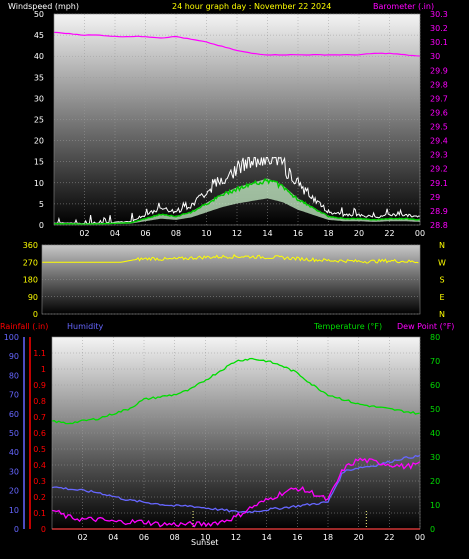  I want to click on direction-axis-tick-label: 360, so click(30, 245).